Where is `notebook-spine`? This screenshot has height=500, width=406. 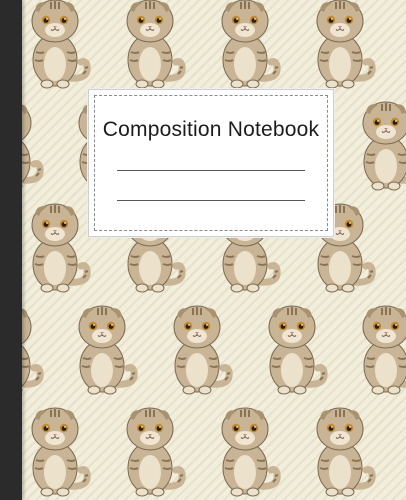
notebook-spine is located at coordinates (11, 250).